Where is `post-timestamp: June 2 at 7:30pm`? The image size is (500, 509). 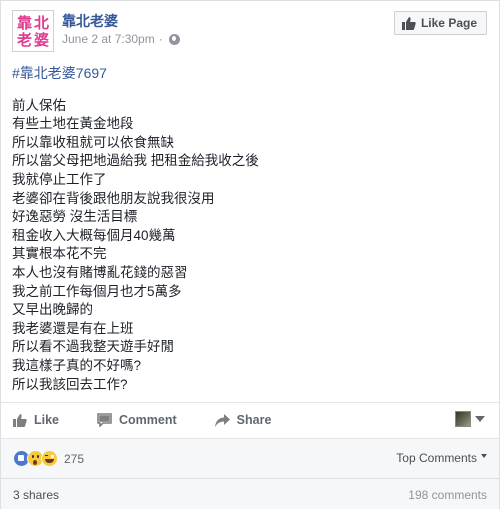
post-timestamp: June 2 at 7:30pm is located at coordinates (108, 39).